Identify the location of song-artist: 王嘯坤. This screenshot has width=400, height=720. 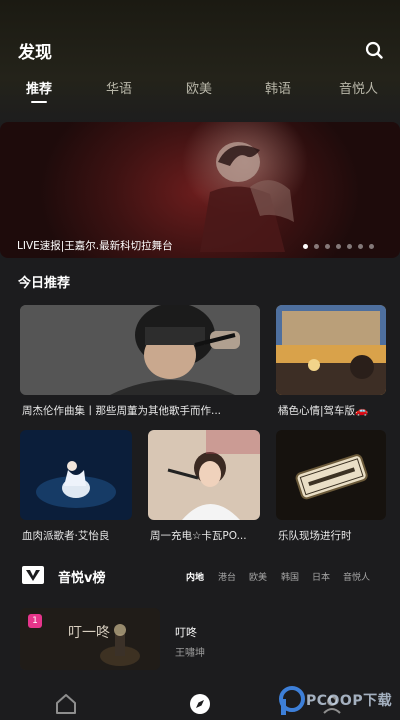
(190, 653).